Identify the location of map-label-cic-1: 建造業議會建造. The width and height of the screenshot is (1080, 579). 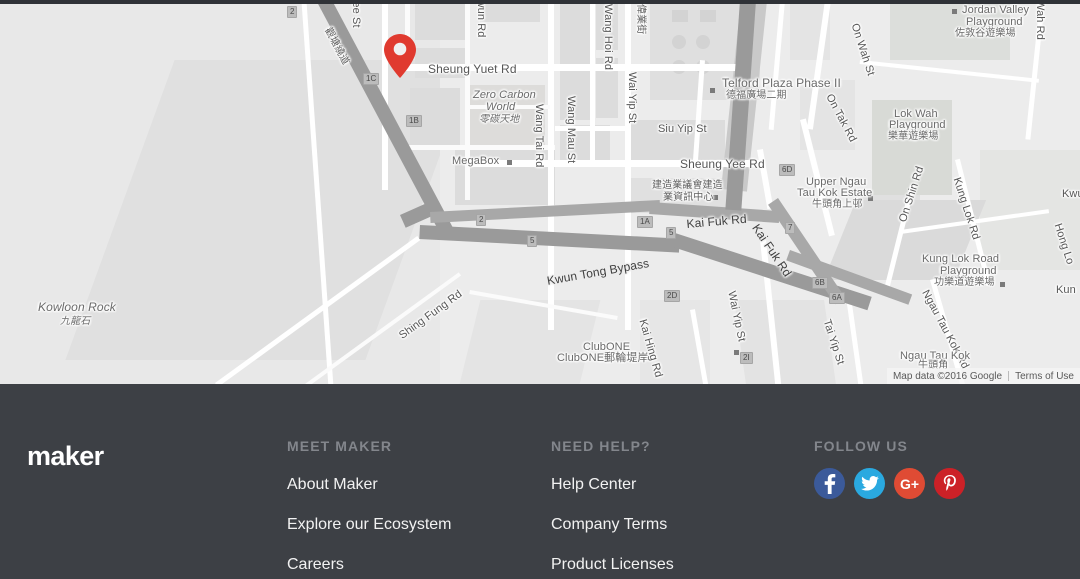
(687, 185).